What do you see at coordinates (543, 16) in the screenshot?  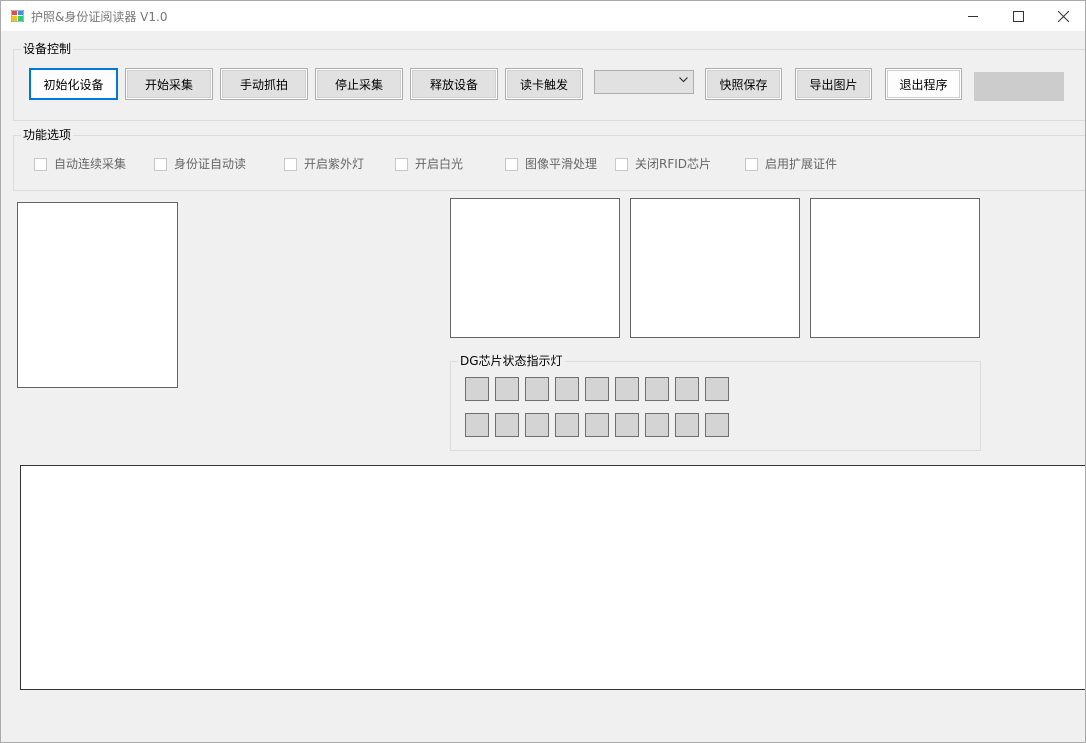 I see `title-bar: 护照&身份证阅读器 V1.0` at bounding box center [543, 16].